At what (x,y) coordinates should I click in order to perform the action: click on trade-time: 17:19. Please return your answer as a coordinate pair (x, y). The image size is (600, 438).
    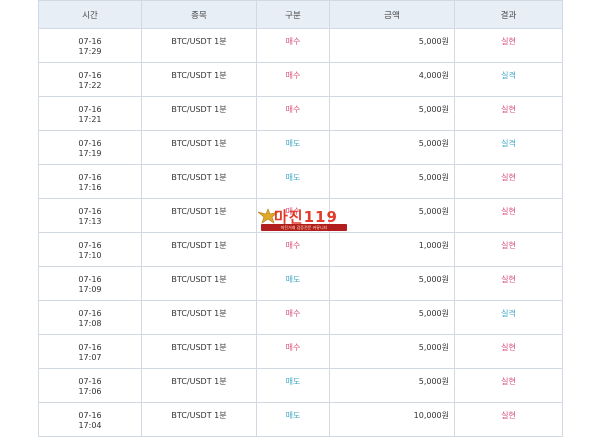
    Looking at the image, I should click on (90, 153).